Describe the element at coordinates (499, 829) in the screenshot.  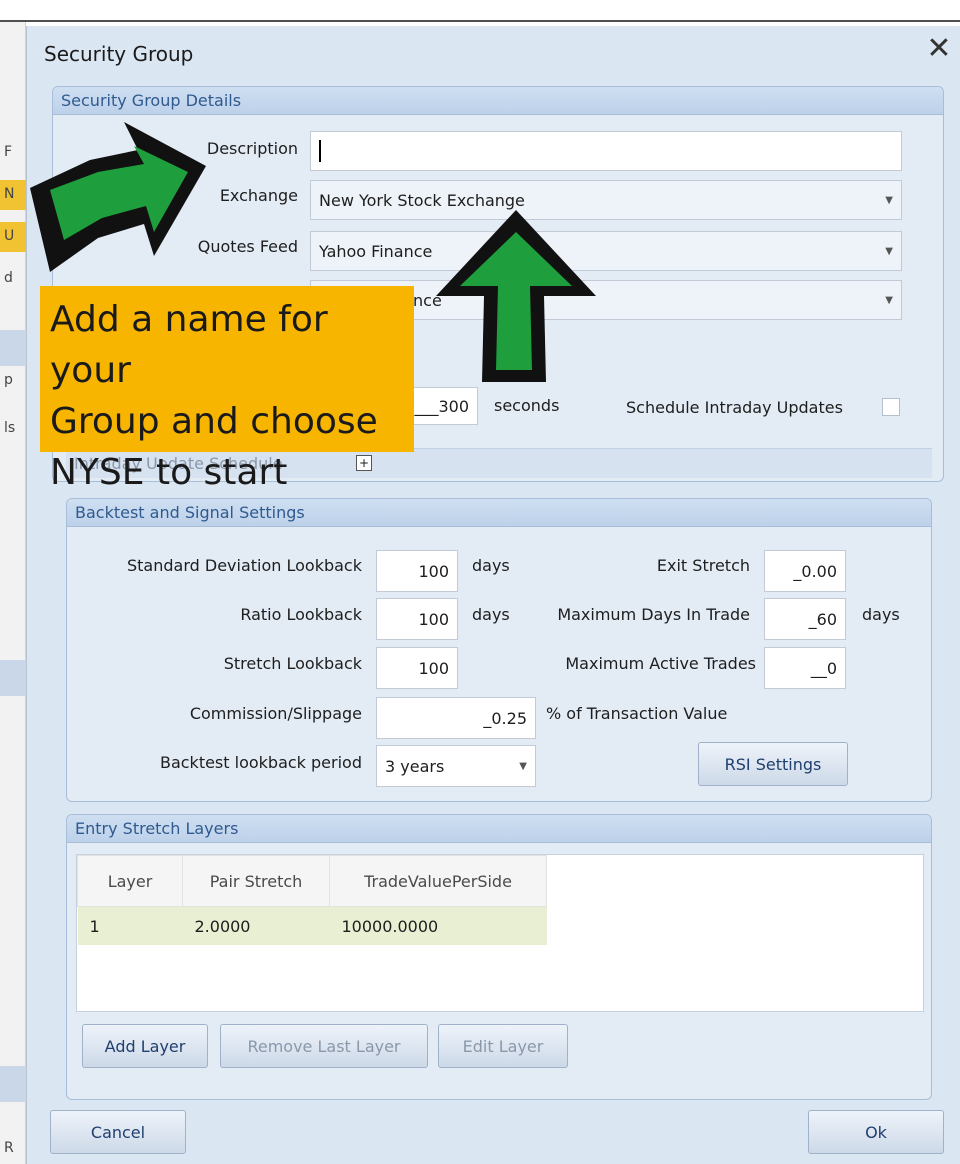
I see `section-header: Entry Stretch Layers` at that location.